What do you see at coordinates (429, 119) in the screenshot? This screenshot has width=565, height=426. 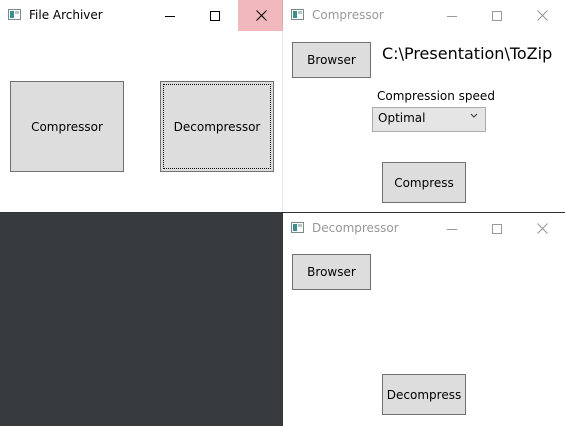 I see `compression-speed-select: Optimal` at bounding box center [429, 119].